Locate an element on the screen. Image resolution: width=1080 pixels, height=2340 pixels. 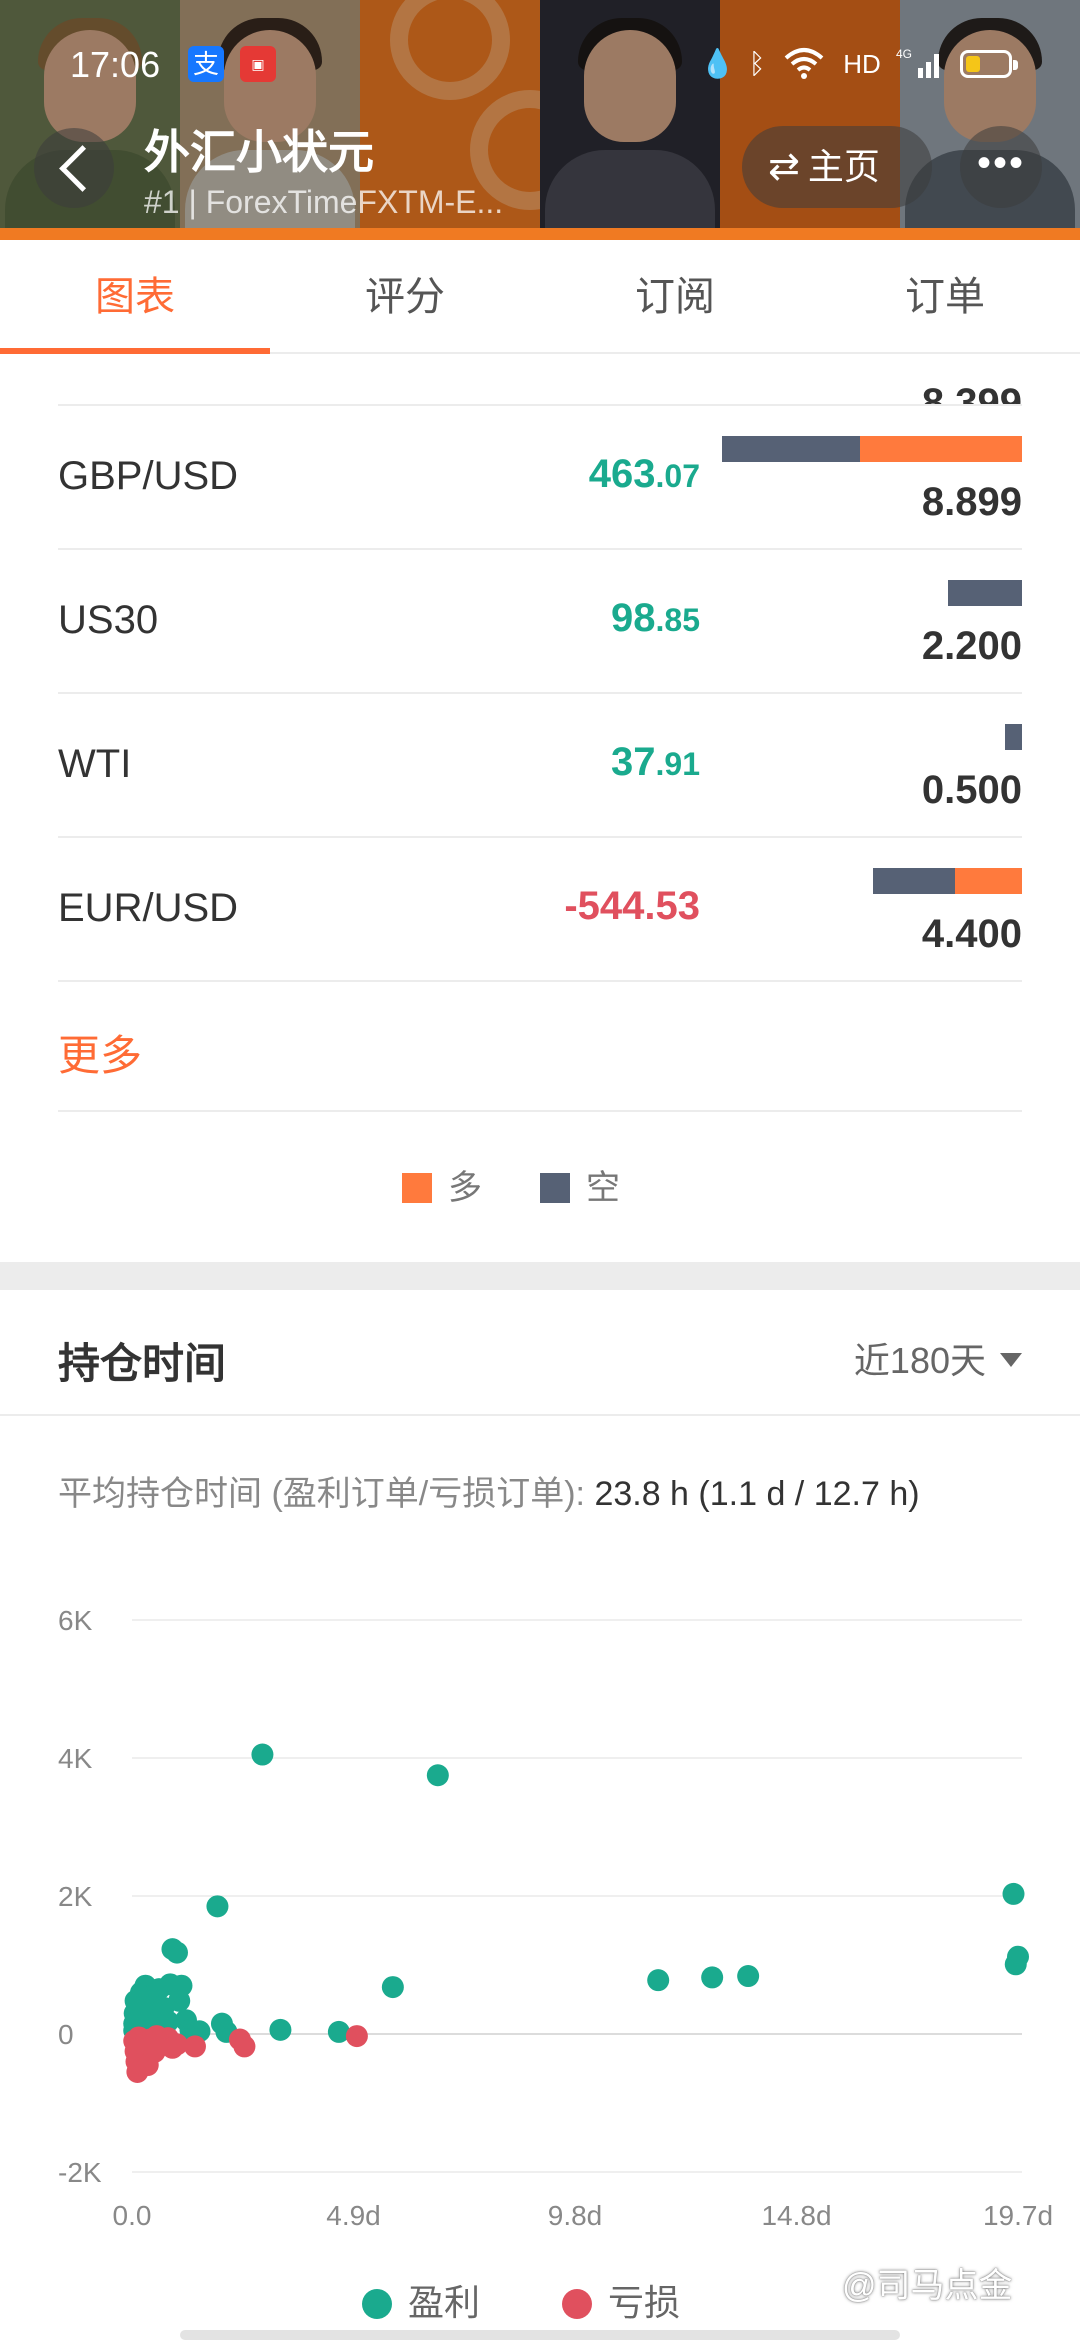
section-title: 持仓时间 is located at coordinates (142, 1363).